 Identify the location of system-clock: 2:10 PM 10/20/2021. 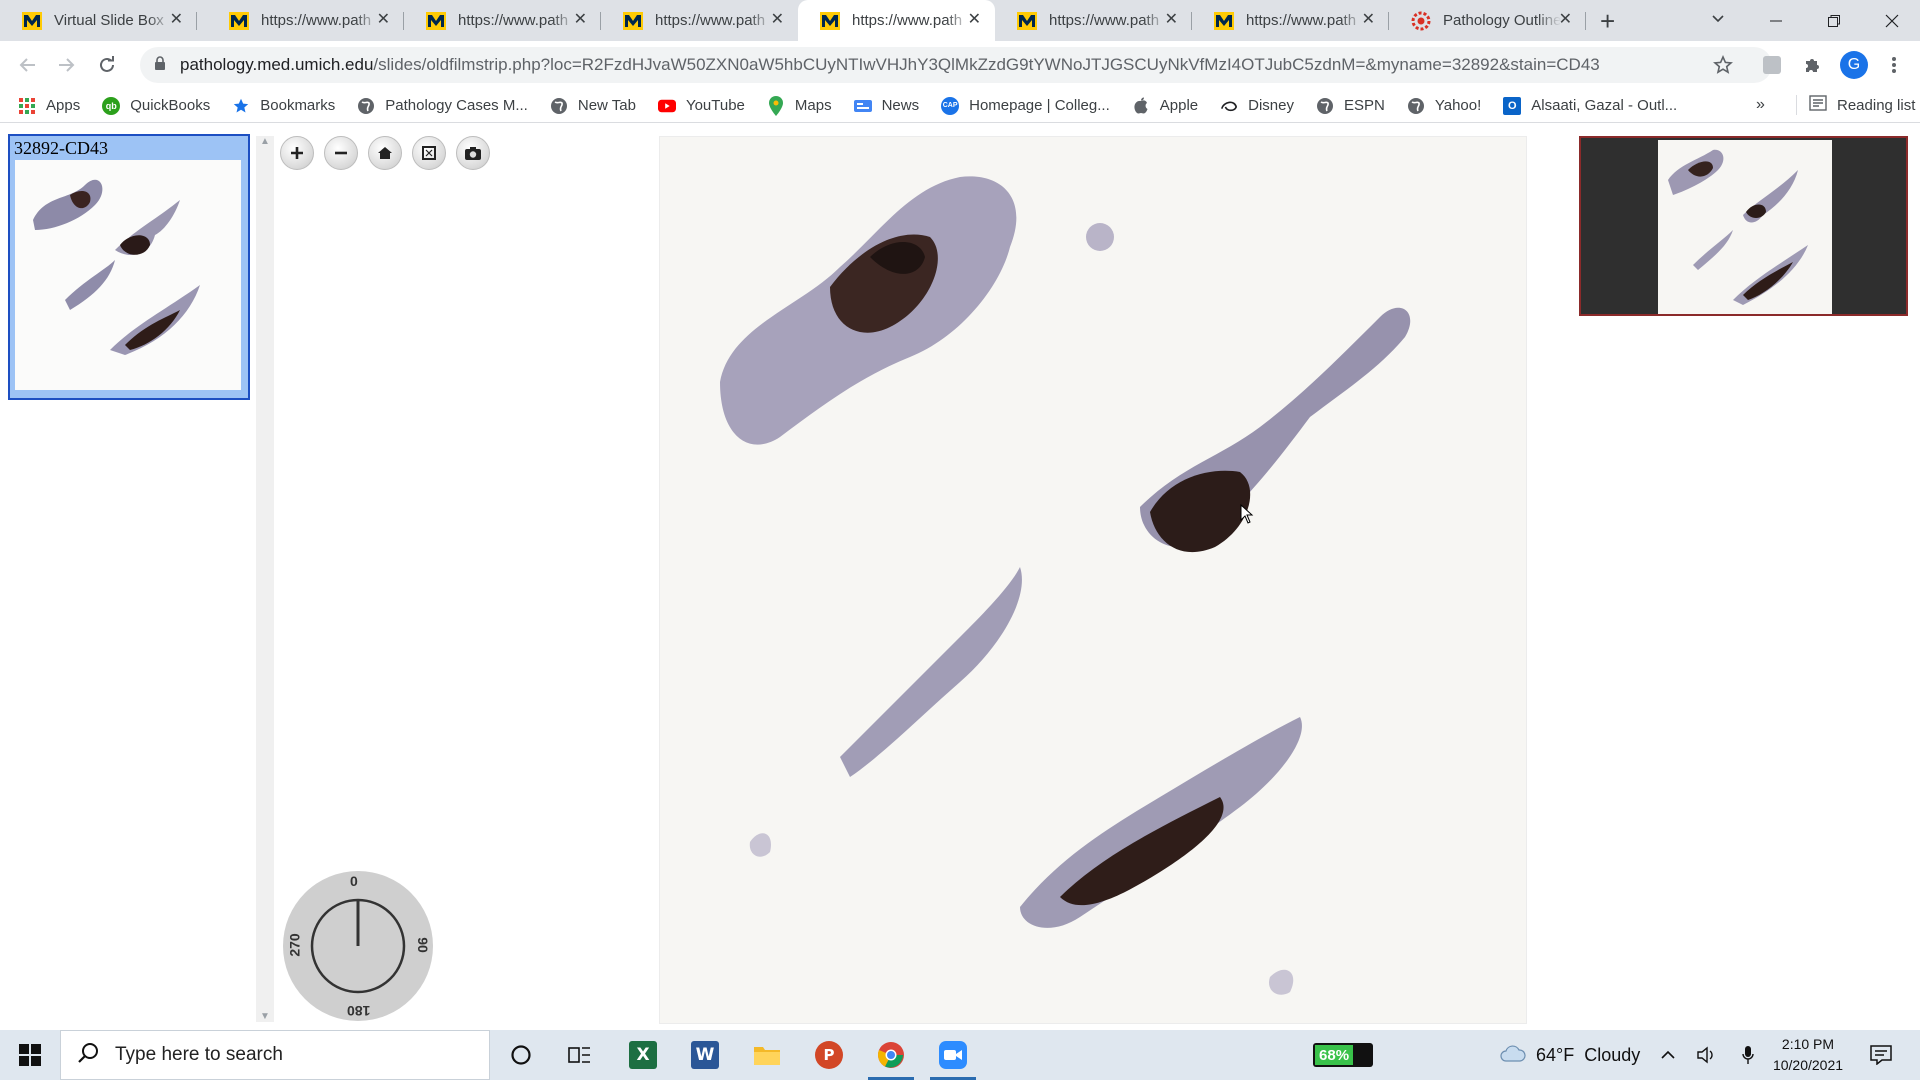
(1808, 1055).